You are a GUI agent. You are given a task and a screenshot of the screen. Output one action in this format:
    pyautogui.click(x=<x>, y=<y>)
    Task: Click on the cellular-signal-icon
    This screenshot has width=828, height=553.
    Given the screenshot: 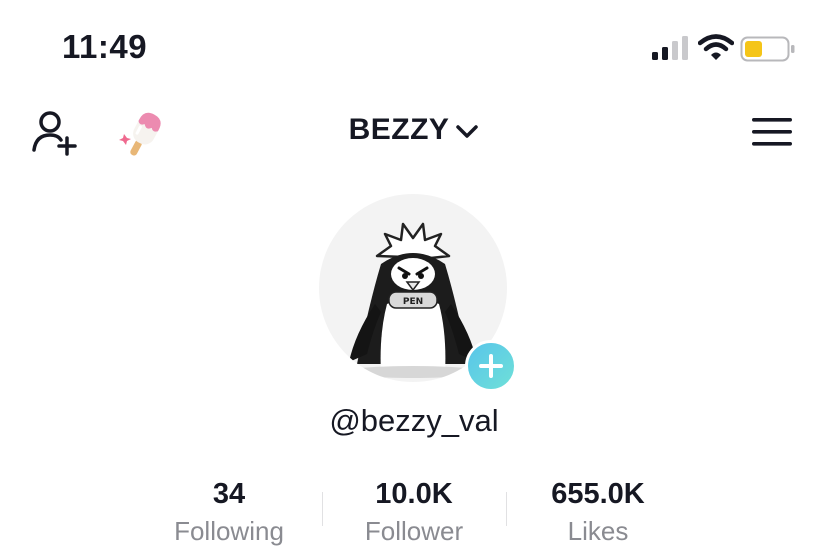 What is the action you would take?
    pyautogui.click(x=670, y=48)
    